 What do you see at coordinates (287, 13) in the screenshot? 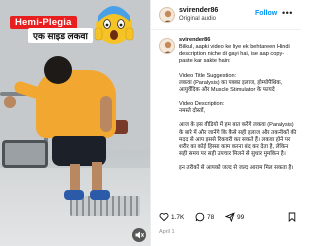
I see `more-options-button: •••` at bounding box center [287, 13].